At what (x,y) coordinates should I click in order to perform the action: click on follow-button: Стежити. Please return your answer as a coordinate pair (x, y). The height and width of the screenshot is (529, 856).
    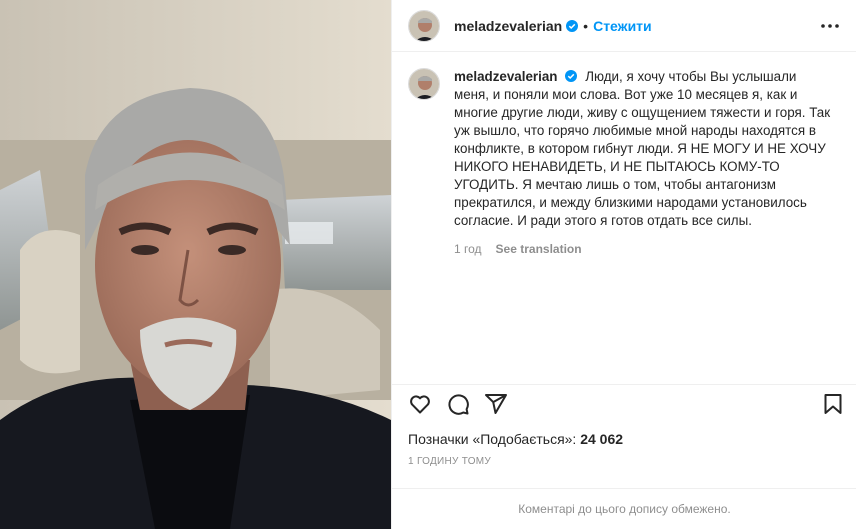
    Looking at the image, I should click on (622, 26).